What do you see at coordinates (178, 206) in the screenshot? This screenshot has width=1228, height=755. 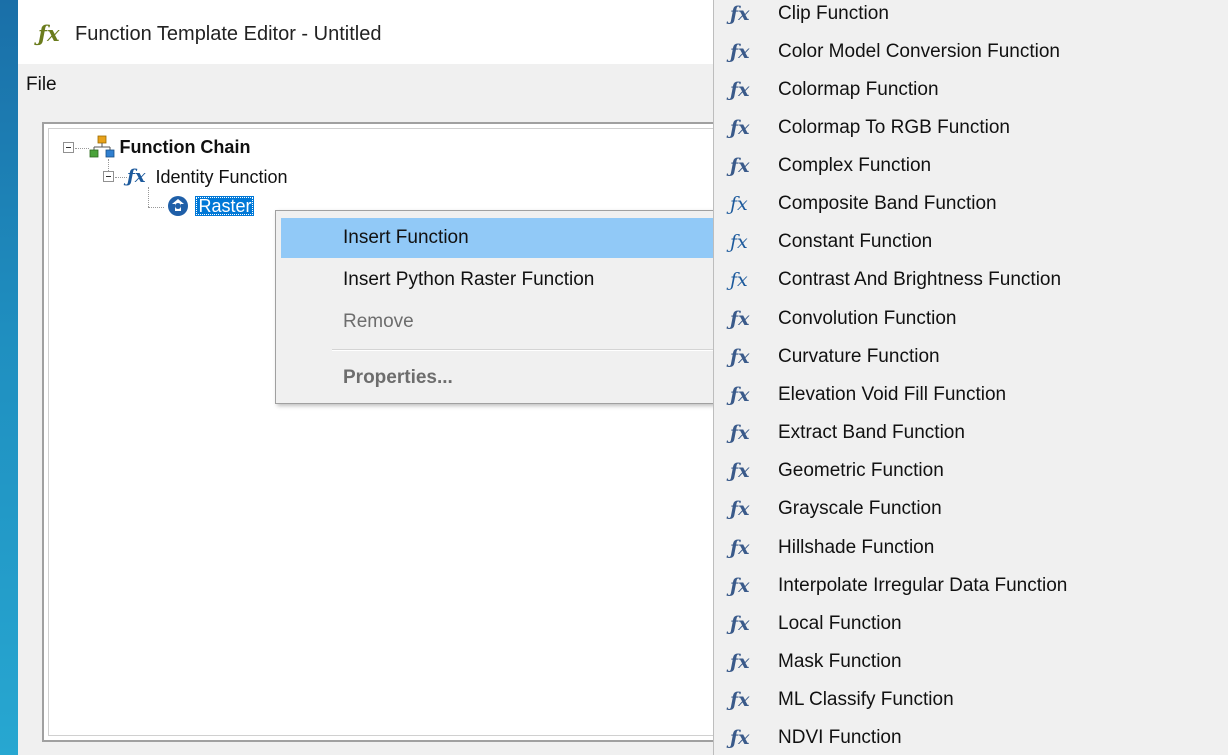 I see `raster-icon` at bounding box center [178, 206].